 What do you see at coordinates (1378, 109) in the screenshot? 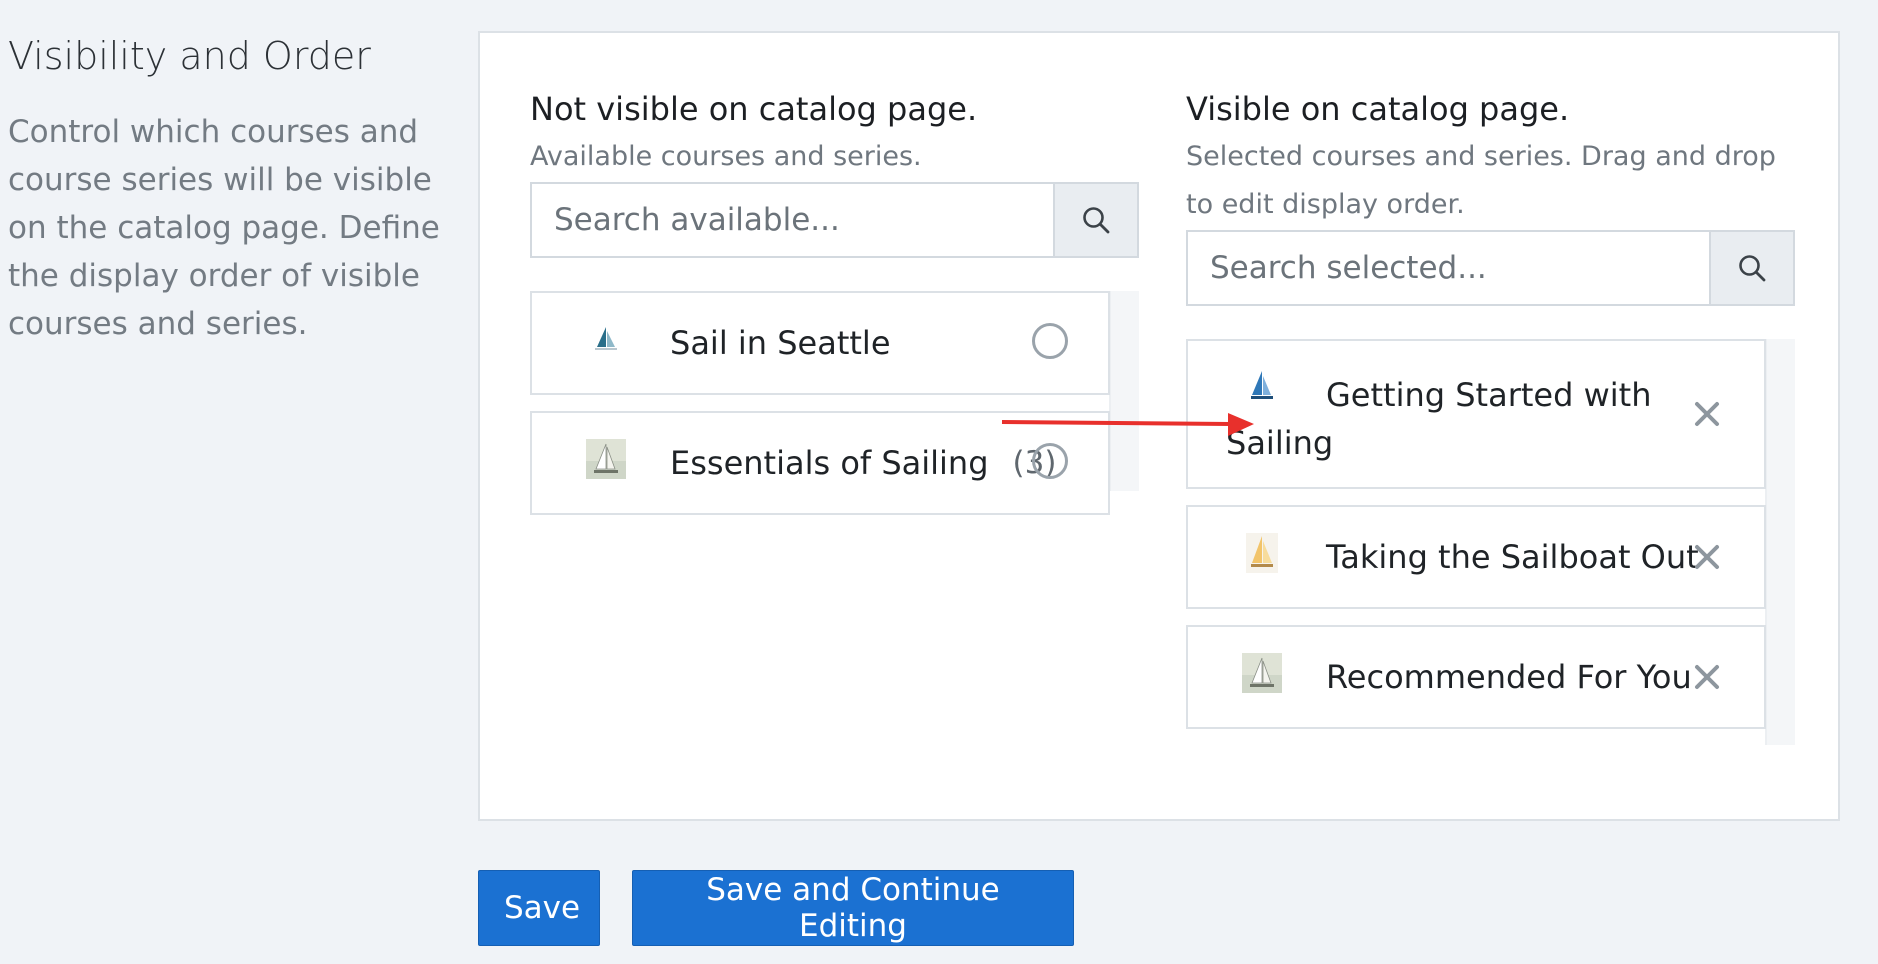
I see `selected-title: Visible on catalog page.` at bounding box center [1378, 109].